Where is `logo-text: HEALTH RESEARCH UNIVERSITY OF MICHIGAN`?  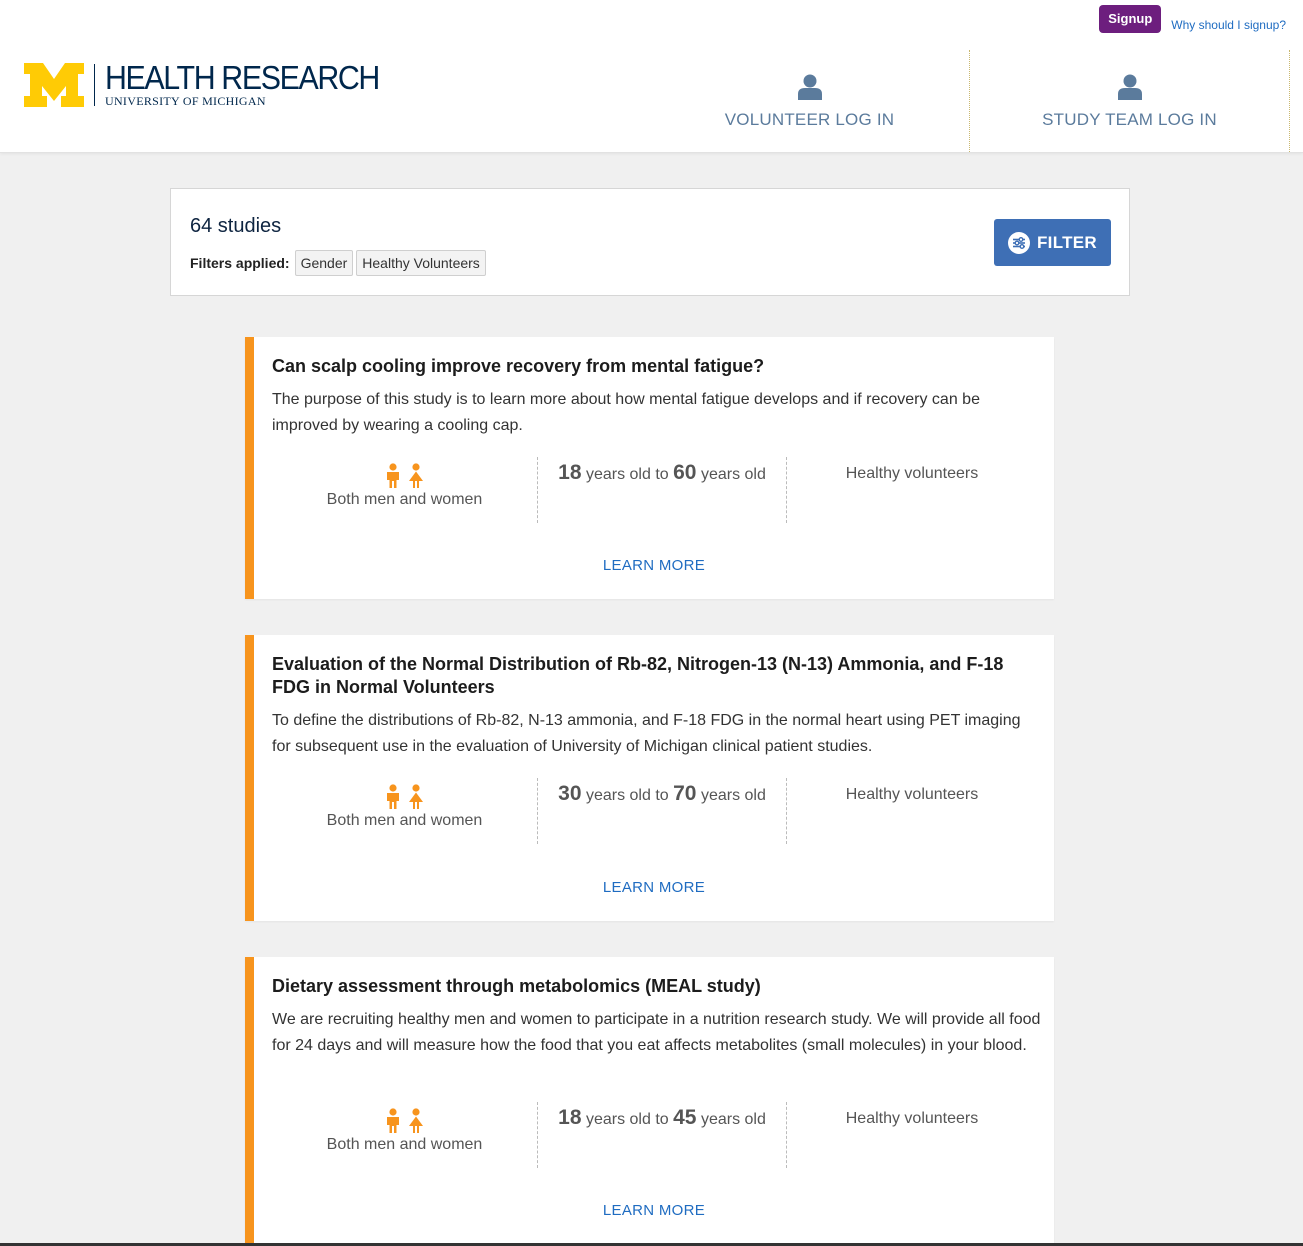 logo-text: HEALTH RESEARCH UNIVERSITY OF MICHIGAN is located at coordinates (254, 83).